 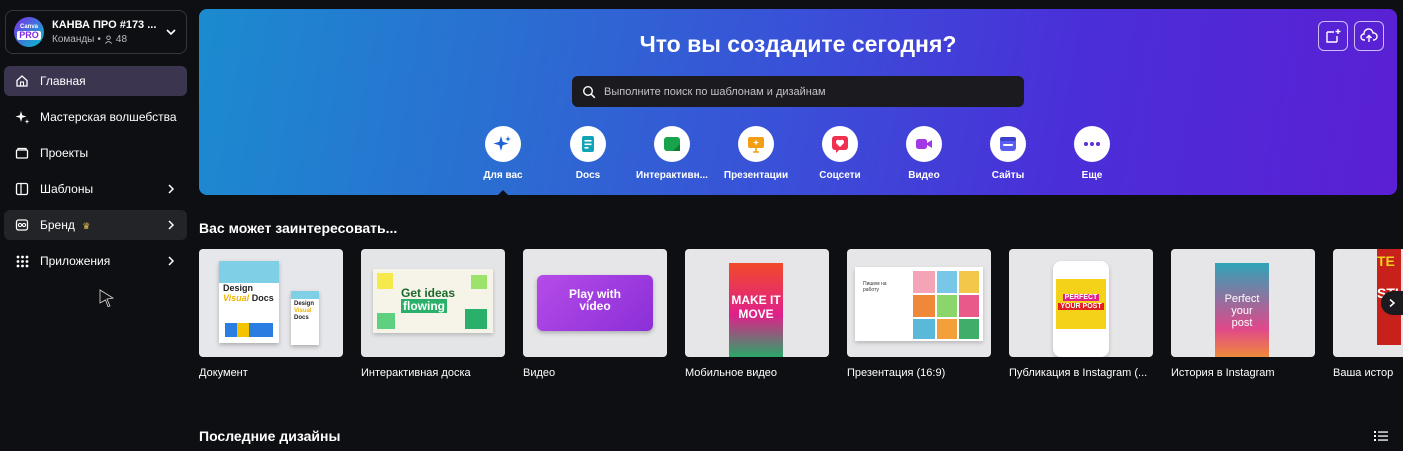 I want to click on more-icon, so click(x=1092, y=144).